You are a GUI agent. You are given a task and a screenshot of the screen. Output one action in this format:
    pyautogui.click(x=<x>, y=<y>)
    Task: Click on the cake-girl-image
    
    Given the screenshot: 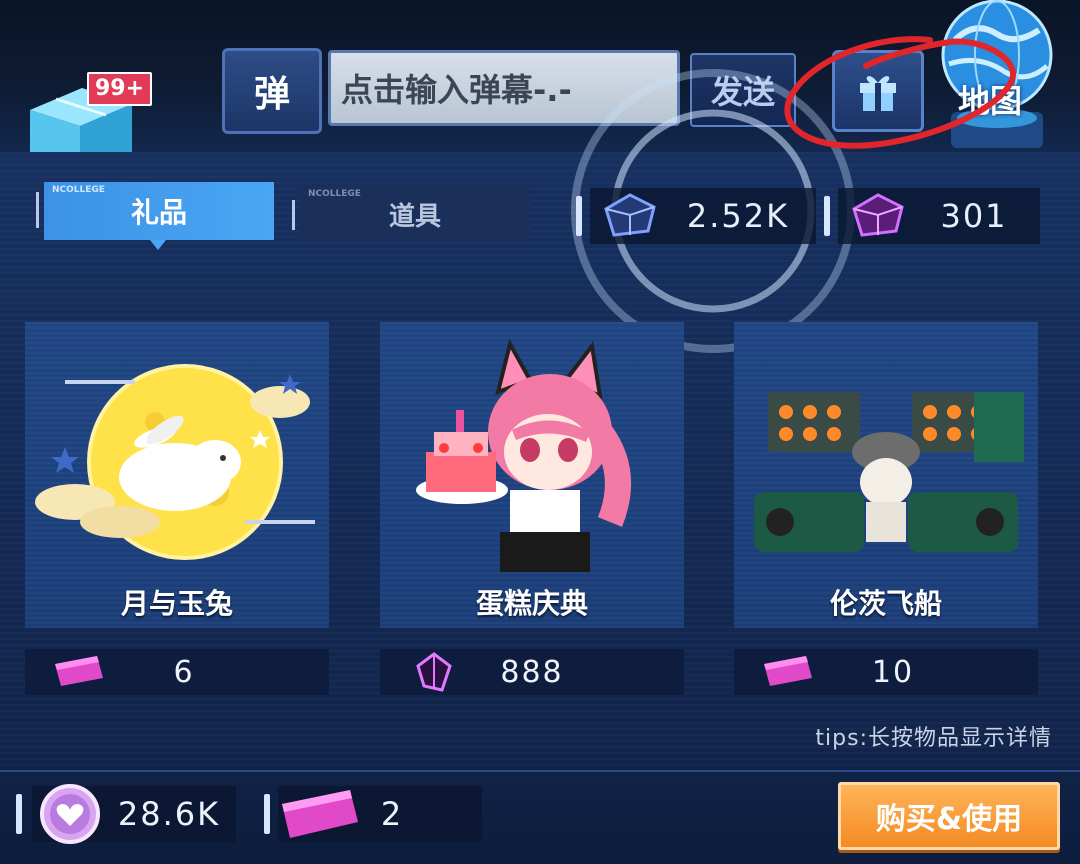 What is the action you would take?
    pyautogui.click(x=523, y=455)
    